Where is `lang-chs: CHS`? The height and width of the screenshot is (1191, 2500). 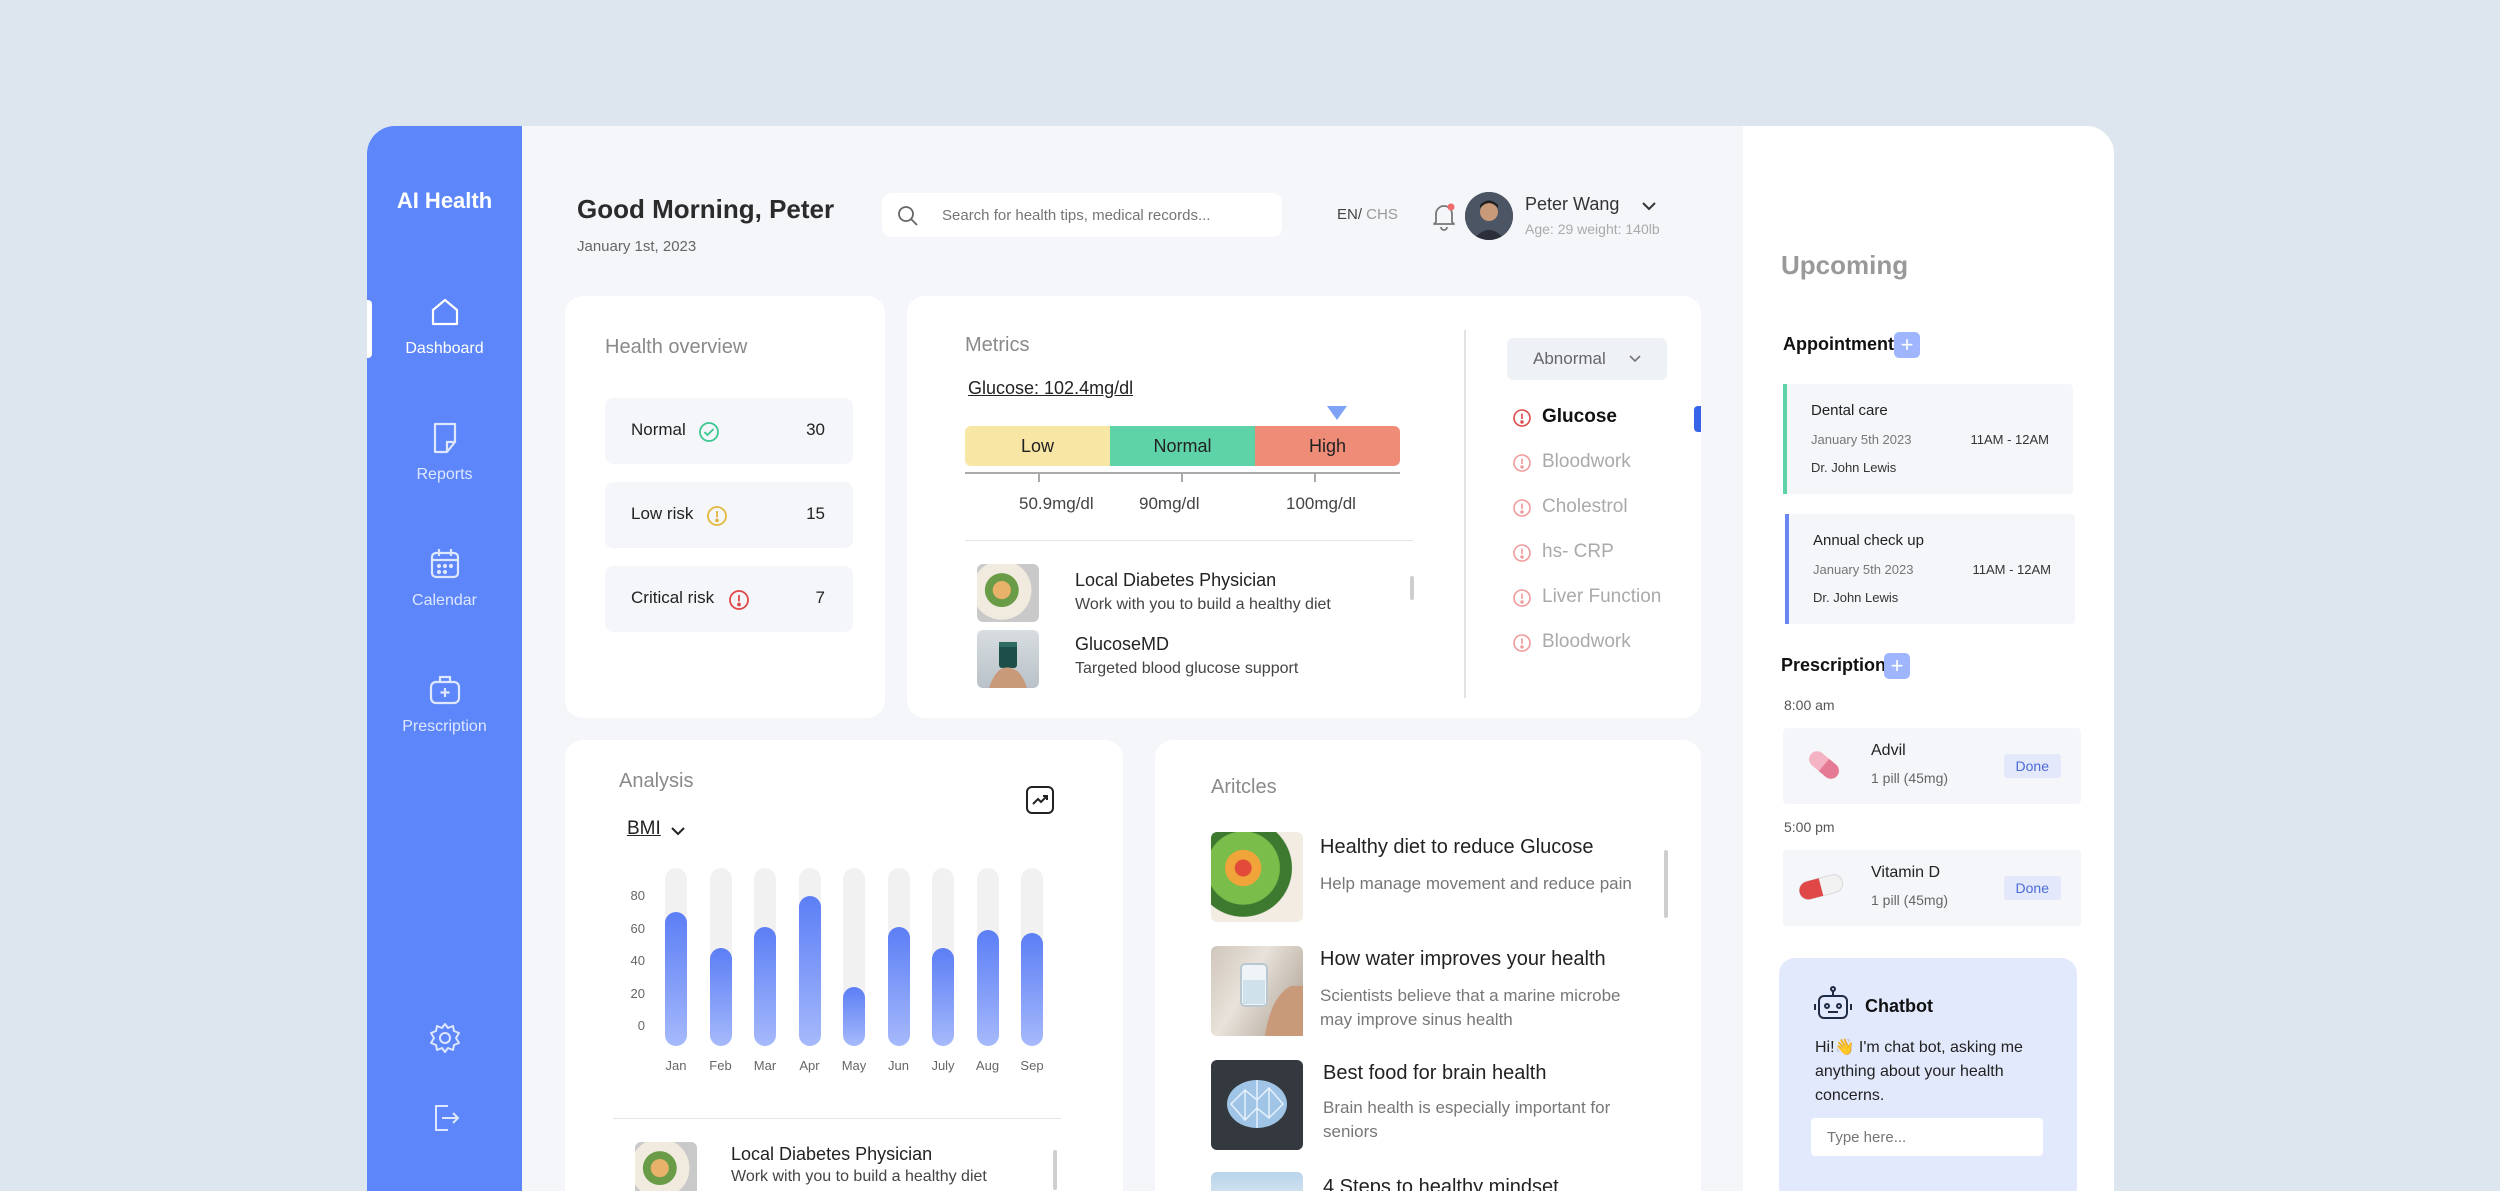 lang-chs: CHS is located at coordinates (1380, 214).